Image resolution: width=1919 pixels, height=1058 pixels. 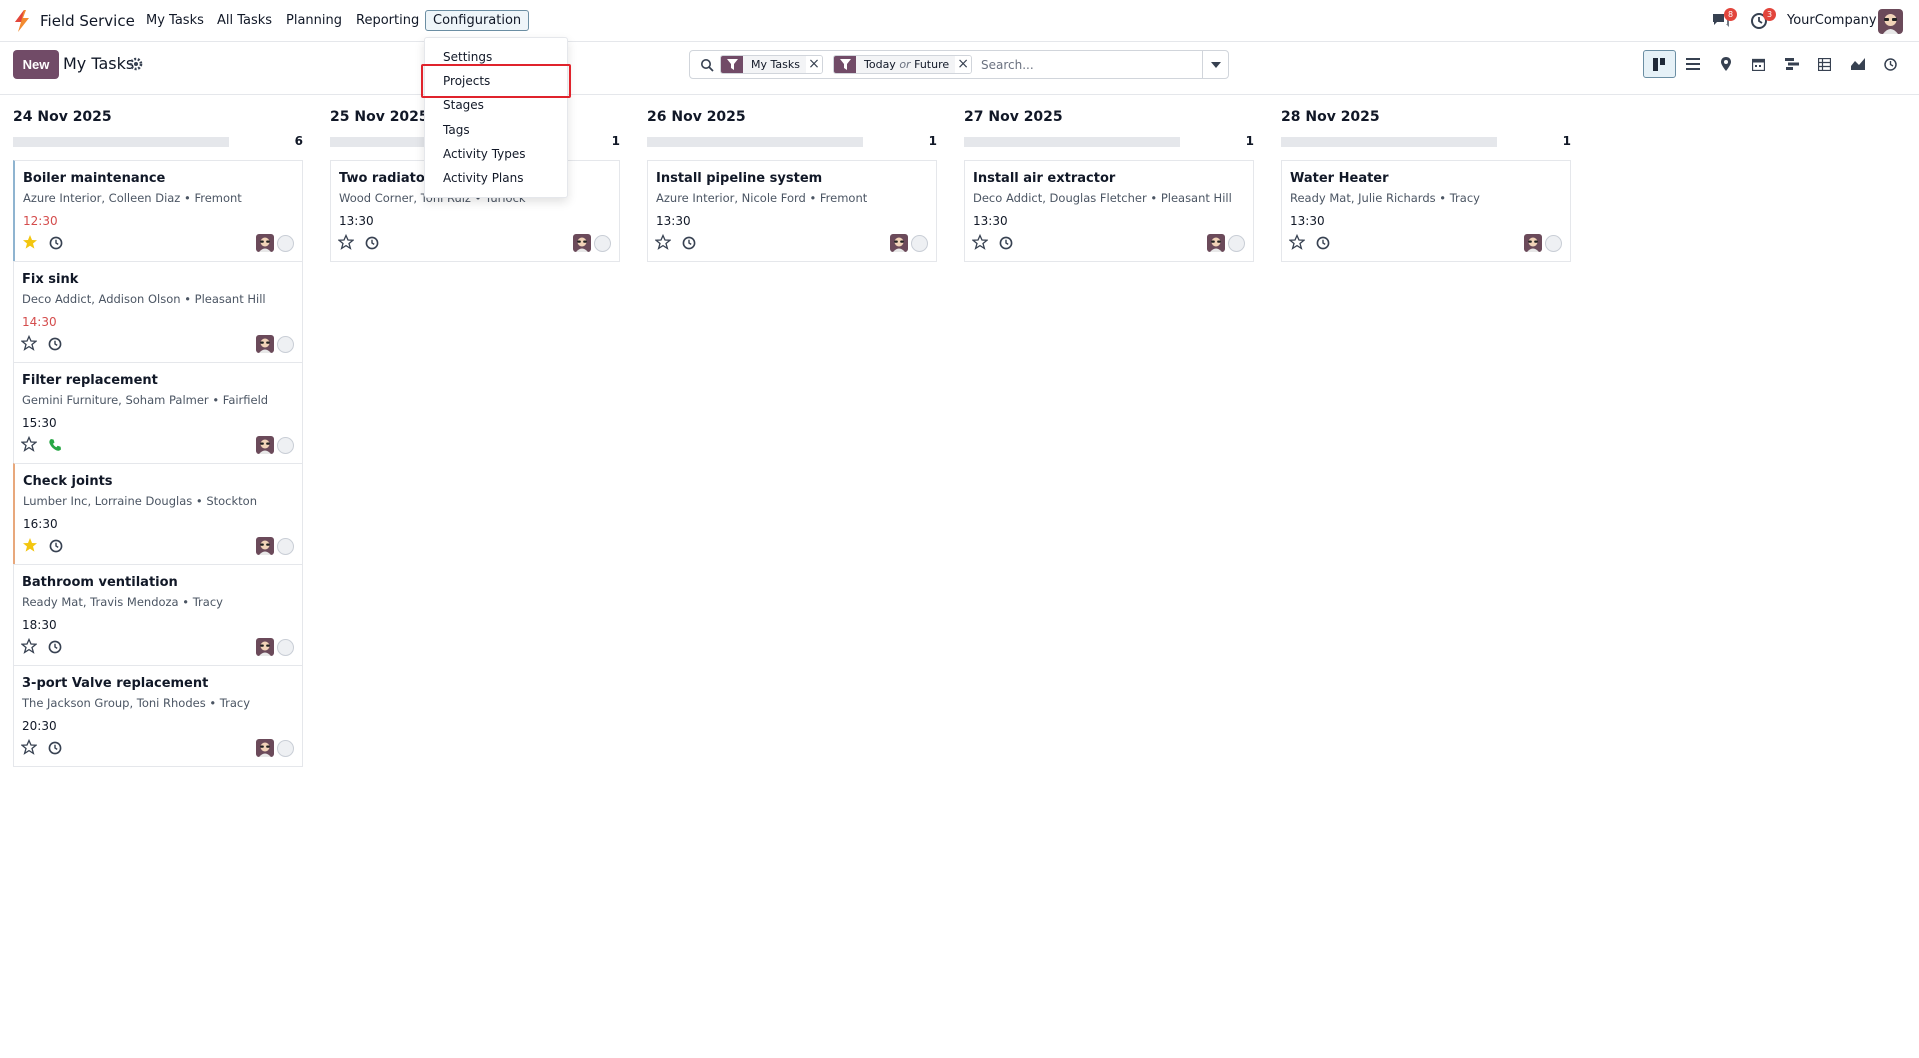 I want to click on column-title: 24 Nov 2025, so click(x=62, y=117).